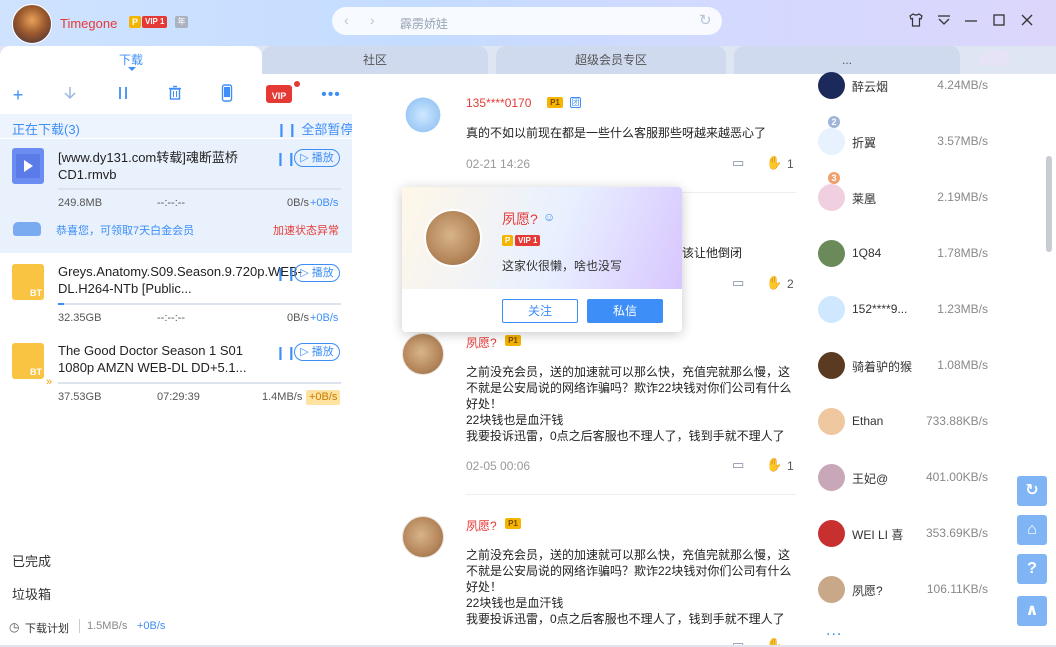 Image resolution: width=1056 pixels, height=647 pixels. What do you see at coordinates (175, 95) in the screenshot?
I see `trash-icon` at bounding box center [175, 95].